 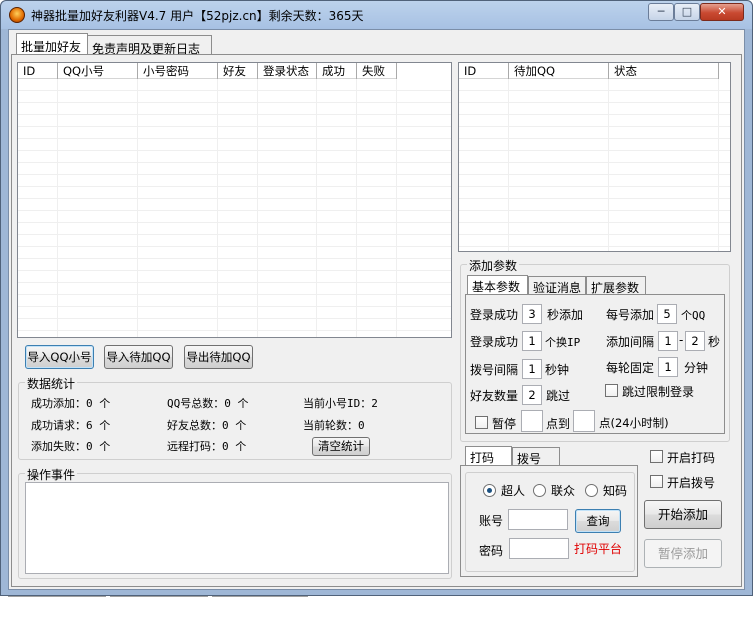 I want to click on close-icon: ✕, so click(x=722, y=11).